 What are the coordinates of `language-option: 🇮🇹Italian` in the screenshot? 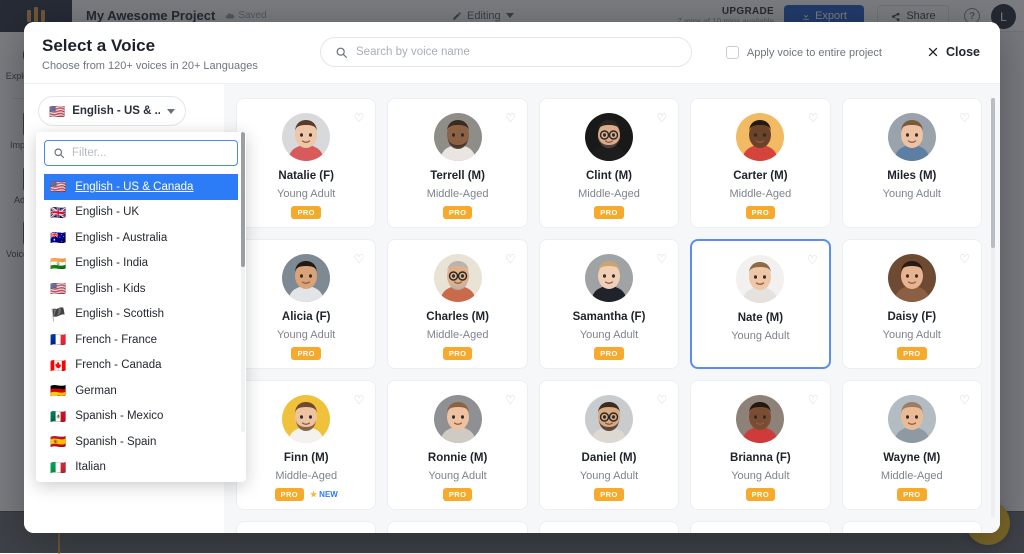 It's located at (141, 465).